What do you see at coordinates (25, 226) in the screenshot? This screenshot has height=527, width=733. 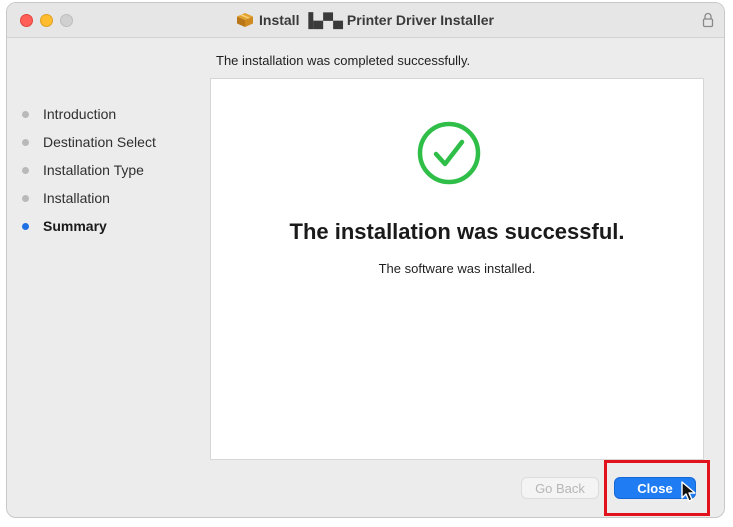 I see `step-indicator-dot-active` at bounding box center [25, 226].